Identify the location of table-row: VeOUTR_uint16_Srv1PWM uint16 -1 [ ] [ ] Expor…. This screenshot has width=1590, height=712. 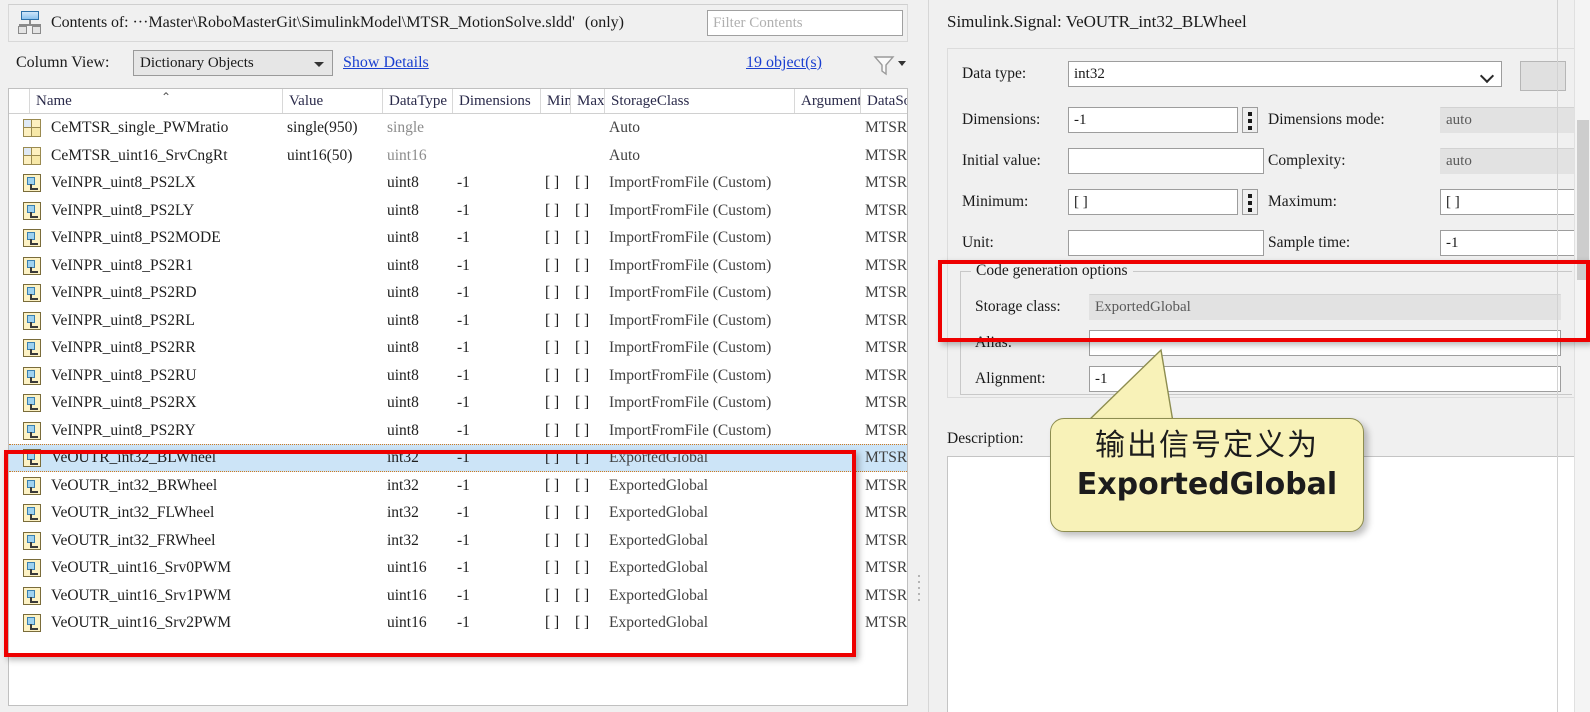
(458, 596).